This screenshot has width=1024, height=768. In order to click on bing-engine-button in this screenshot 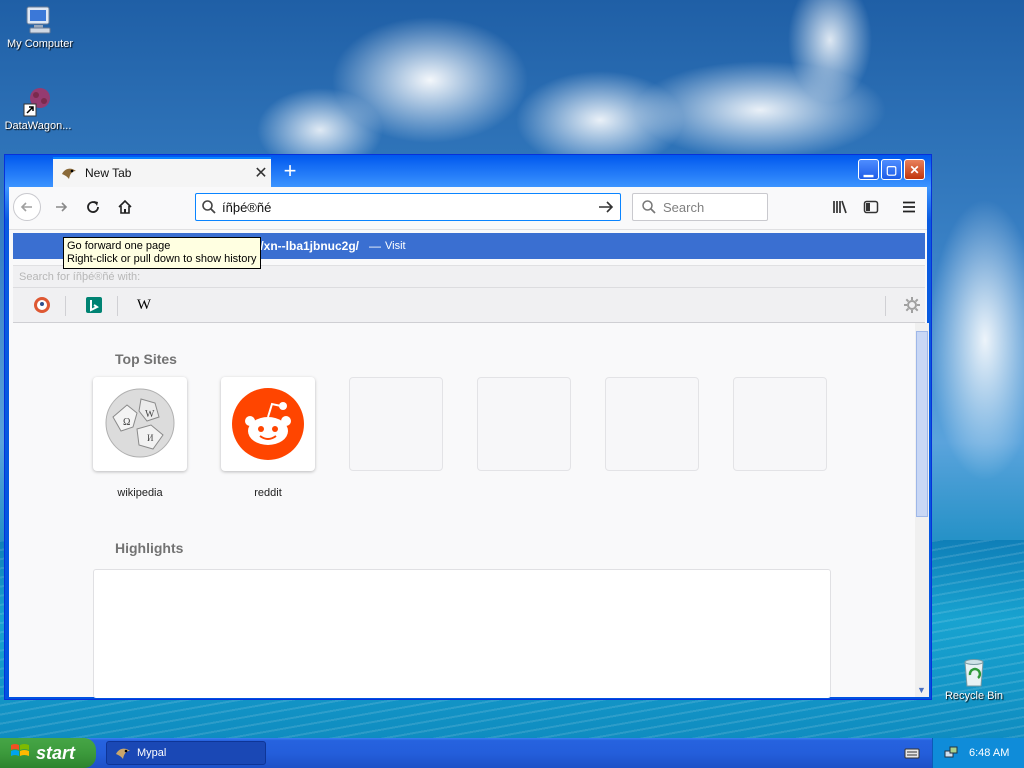, I will do `click(94, 305)`.